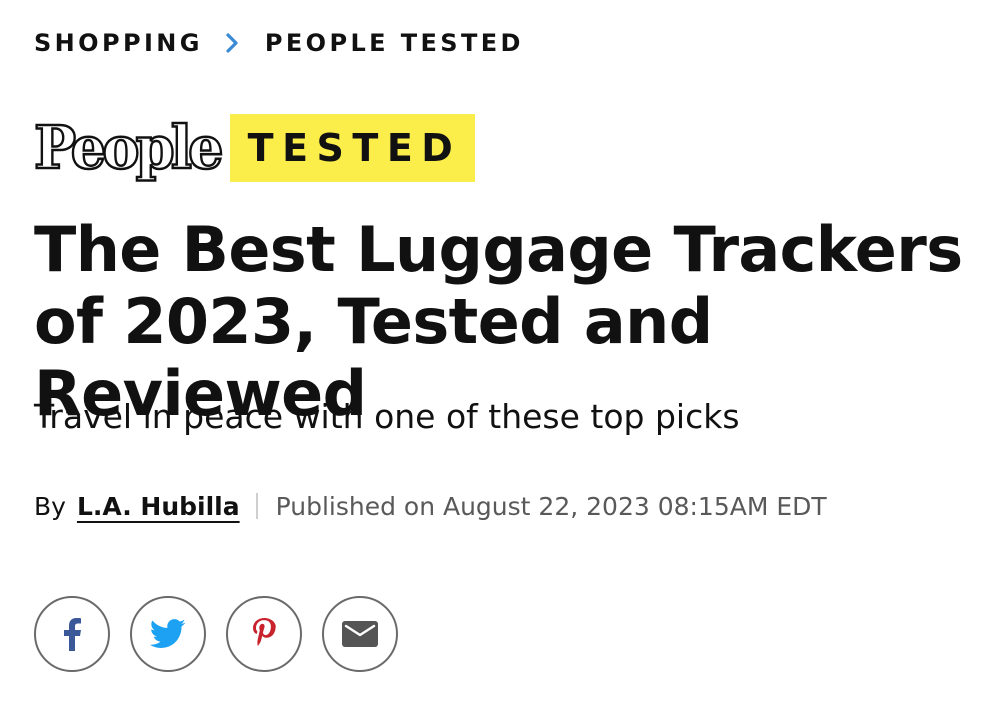 The width and height of the screenshot is (1006, 704). I want to click on facebook-icon, so click(72, 634).